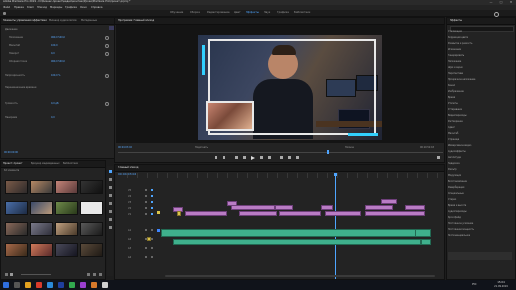 The height and width of the screenshot is (290, 516). Describe the element at coordinates (129, 257) in the screenshot. I see `track-label-a4: A4` at that location.